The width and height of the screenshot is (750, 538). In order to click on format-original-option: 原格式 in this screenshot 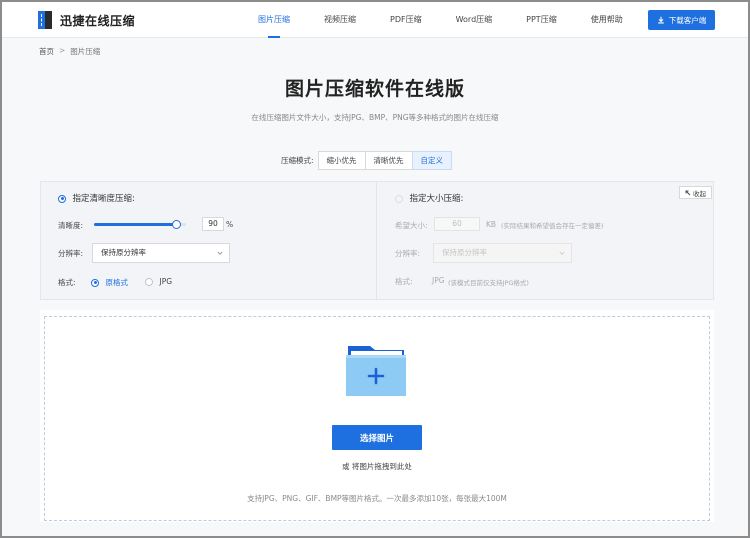, I will do `click(109, 282)`.